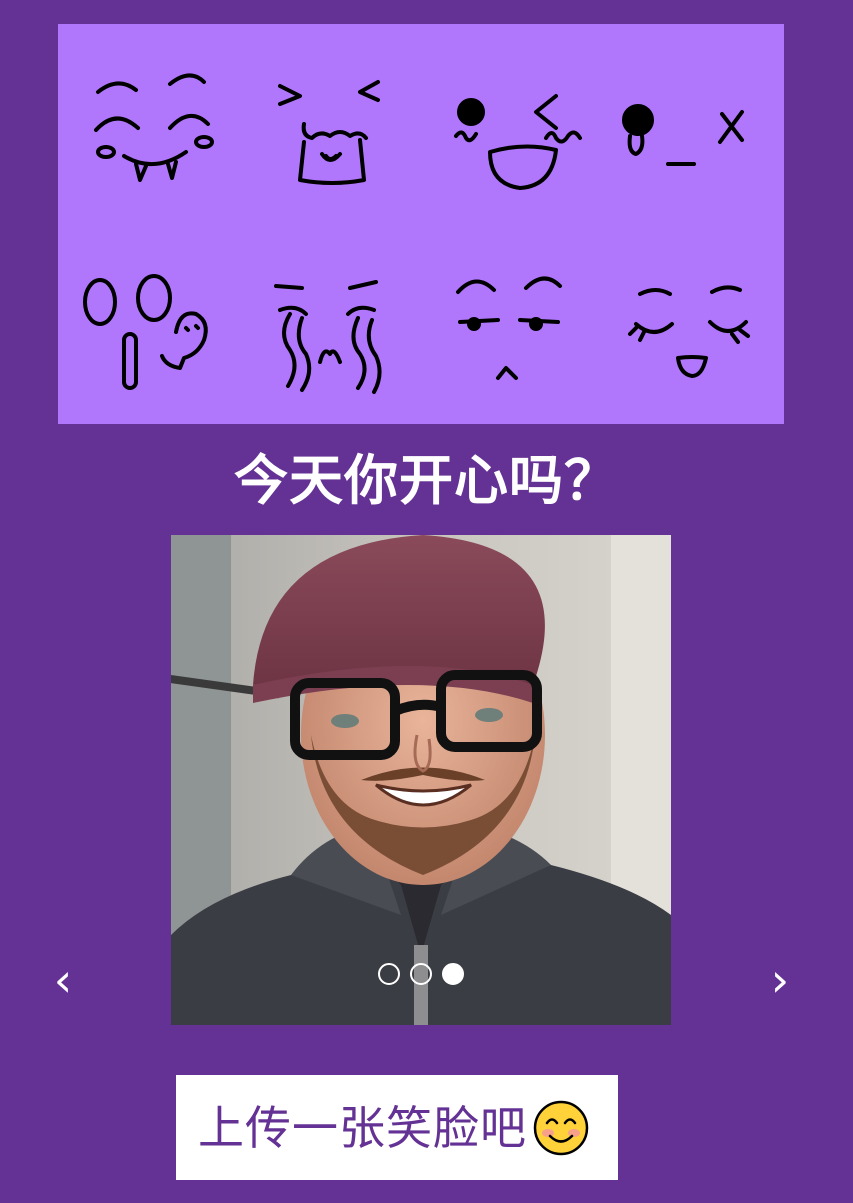  I want to click on carousel-prev-button: ‹, so click(63, 980).